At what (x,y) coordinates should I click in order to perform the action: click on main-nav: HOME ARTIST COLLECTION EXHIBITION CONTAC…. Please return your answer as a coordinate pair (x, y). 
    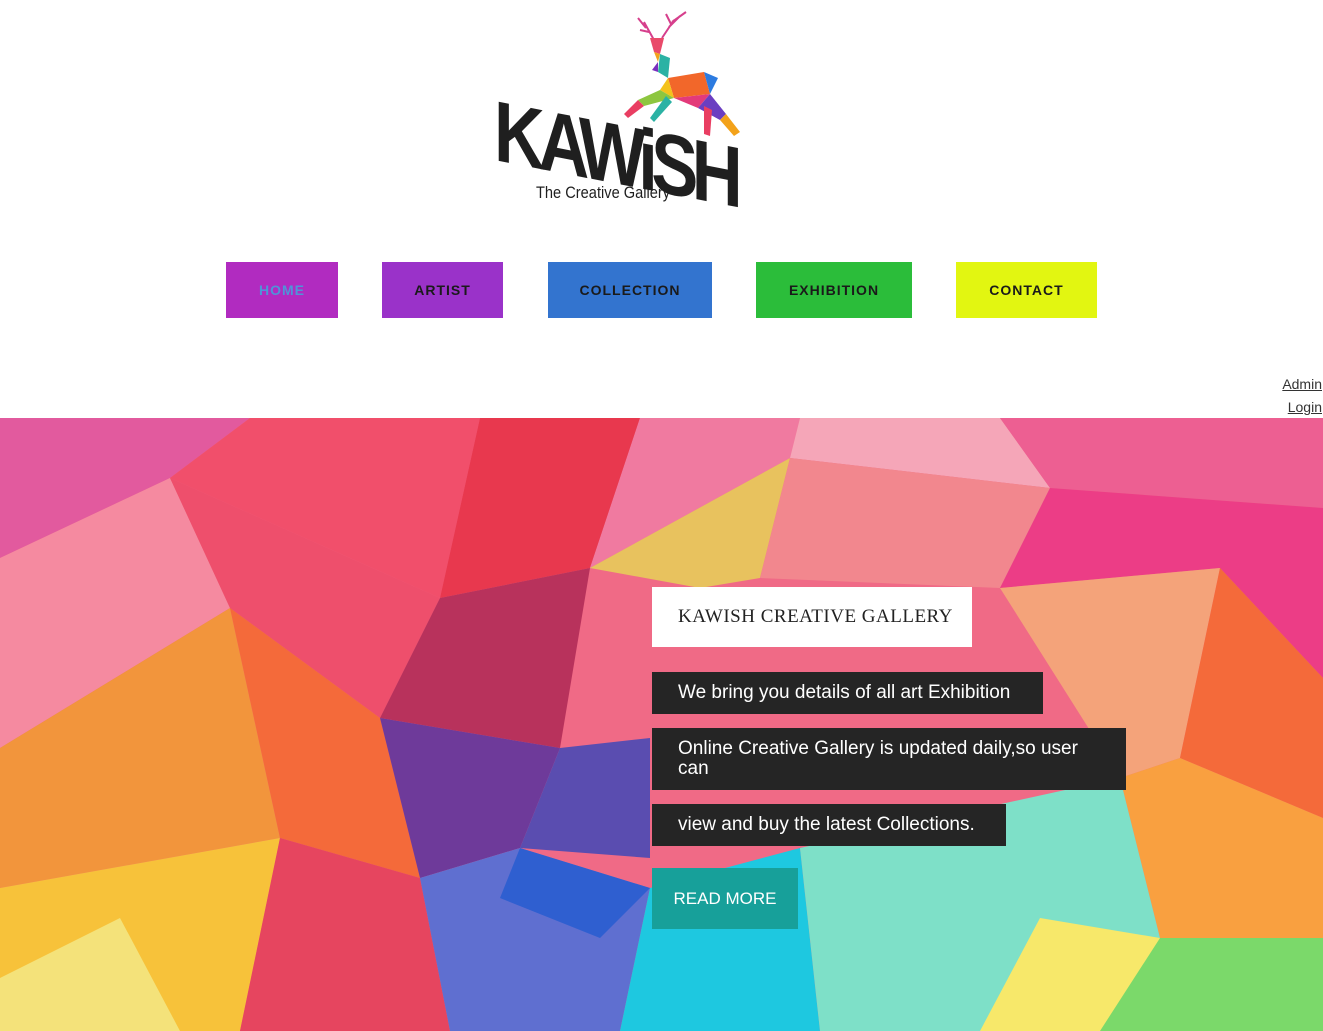
    Looking at the image, I should click on (661, 290).